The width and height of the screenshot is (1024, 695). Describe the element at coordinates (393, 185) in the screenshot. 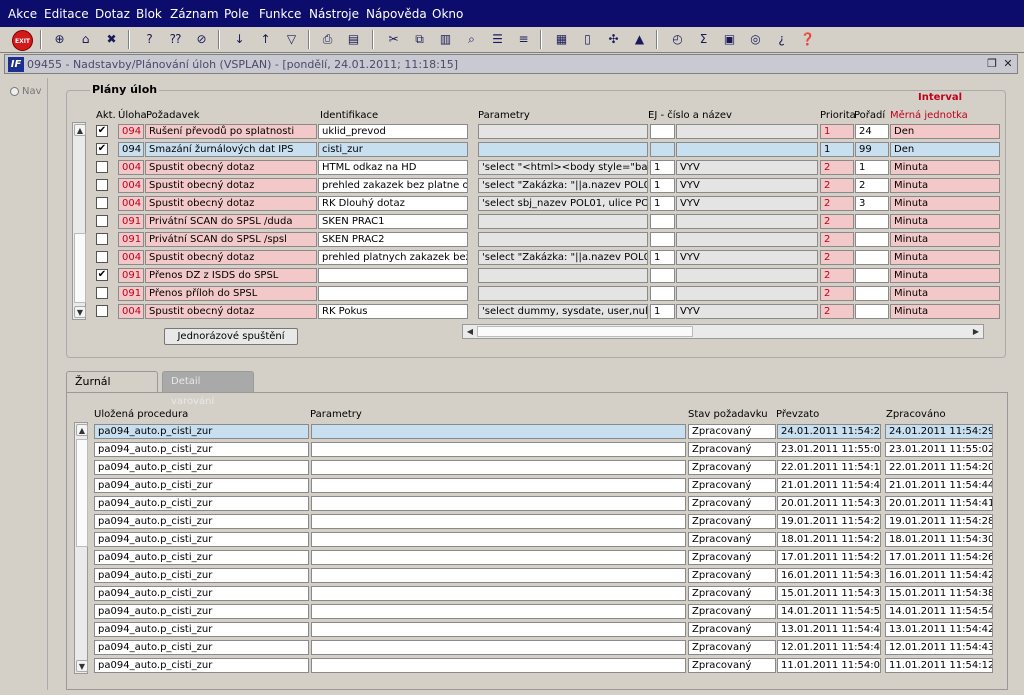

I see `task-ident: prehled zakazek bez platne od` at that location.